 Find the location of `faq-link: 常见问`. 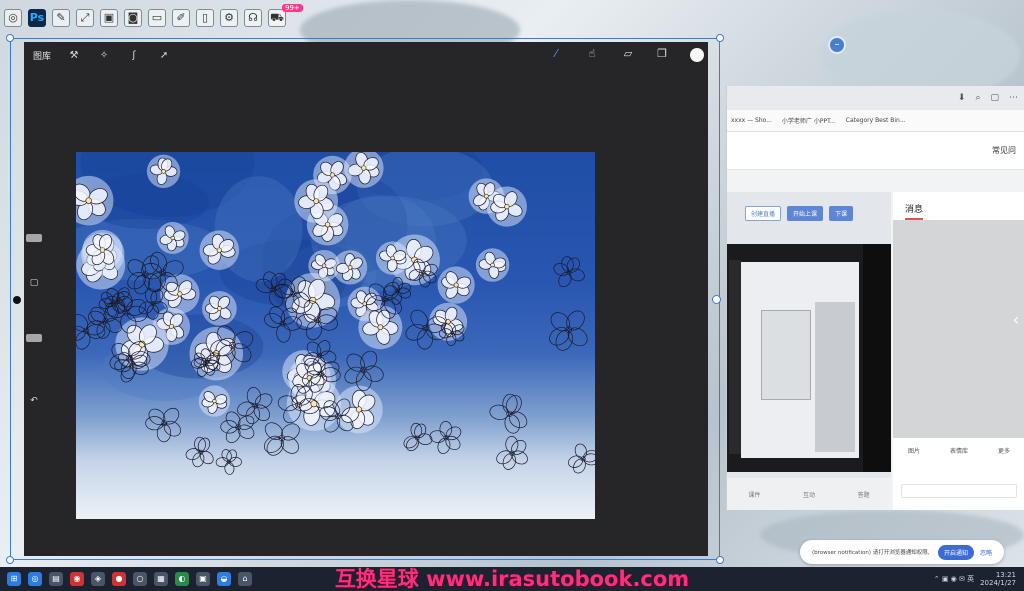

faq-link: 常见问 is located at coordinates (1004, 150).